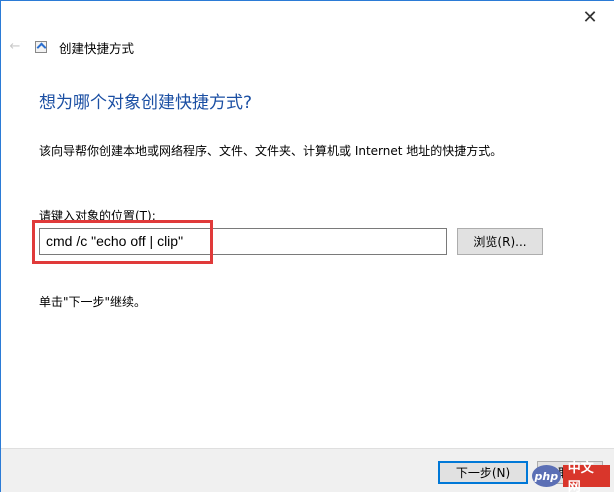 The image size is (614, 492). Describe the element at coordinates (243, 241) in the screenshot. I see `location-input: cmd /c "echo off | clip"` at that location.